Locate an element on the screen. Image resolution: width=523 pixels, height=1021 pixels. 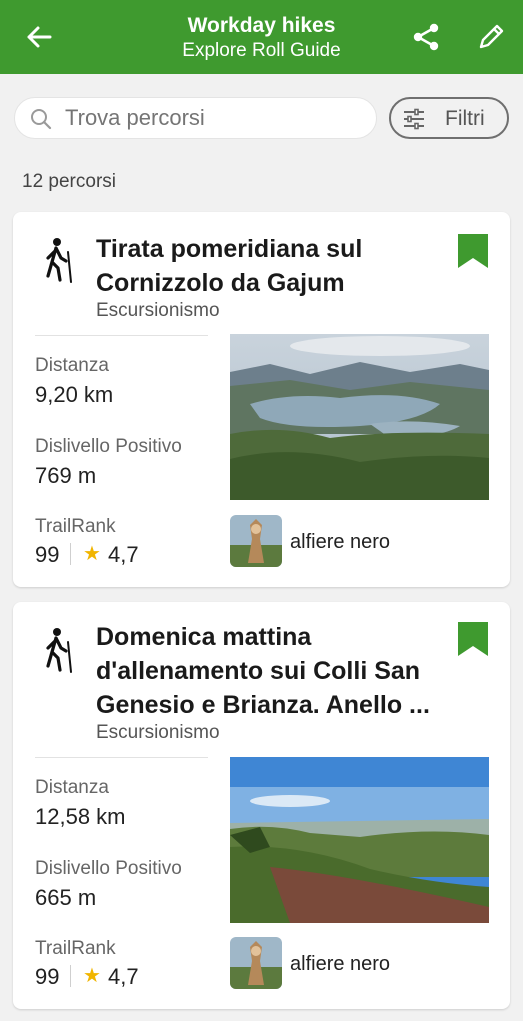
search-input is located at coordinates (215, 118).